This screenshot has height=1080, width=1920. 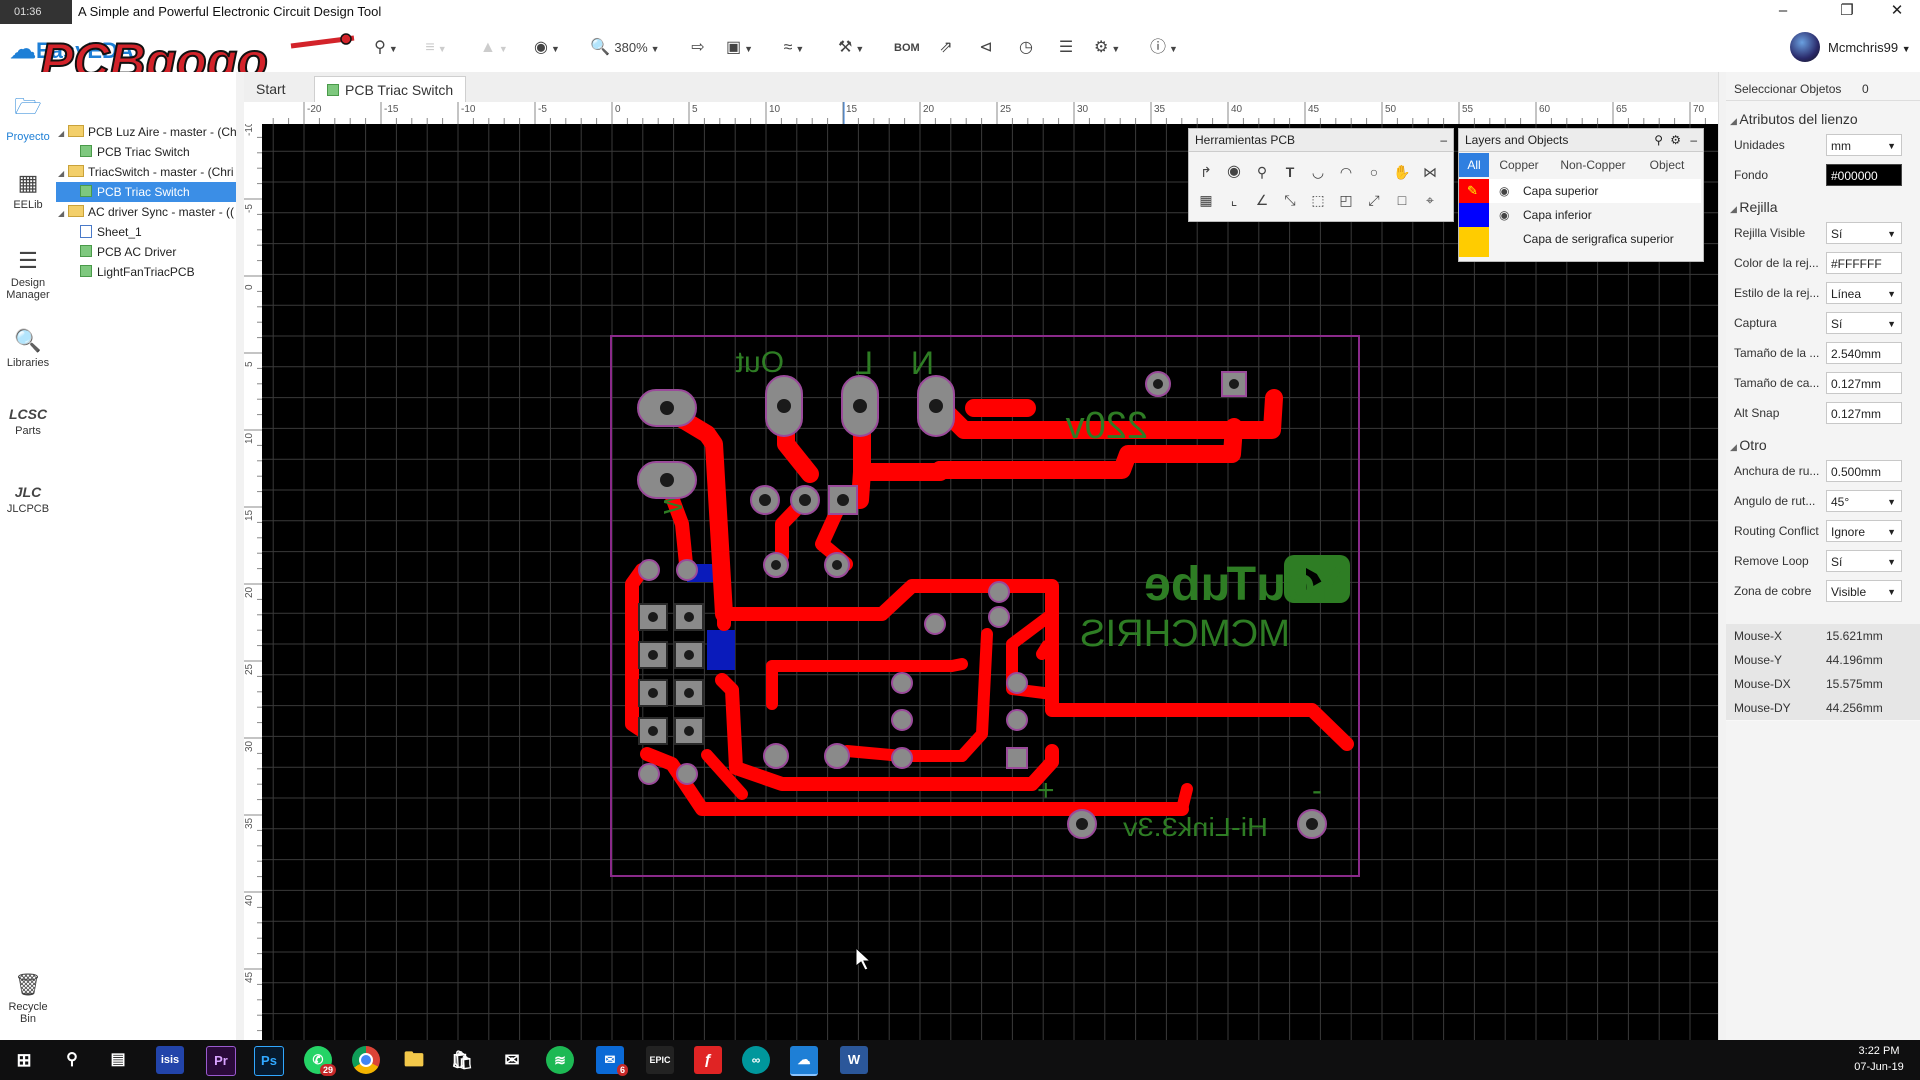 What do you see at coordinates (1262, 172) in the screenshot?
I see `via-tool-icon: ⚲` at bounding box center [1262, 172].